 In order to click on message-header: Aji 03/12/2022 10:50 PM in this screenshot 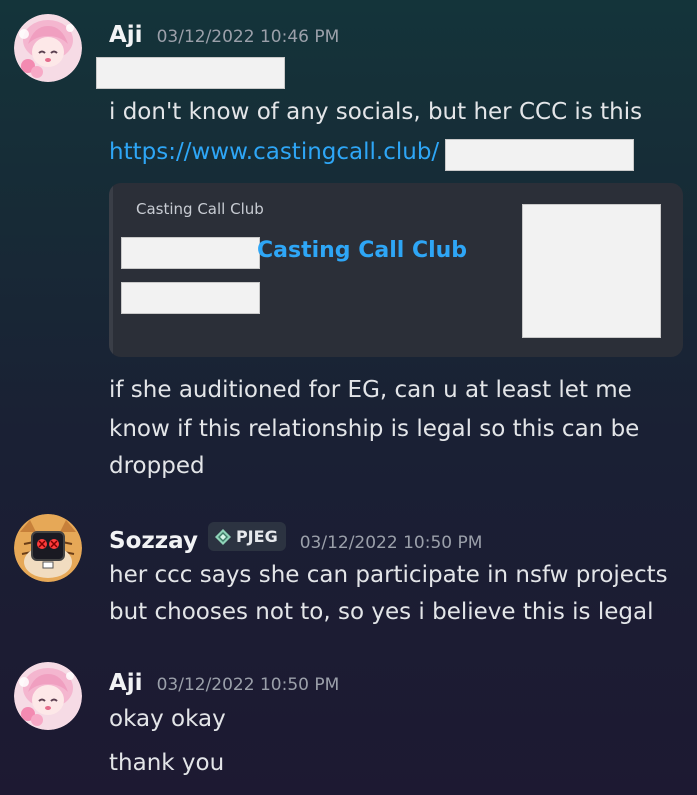, I will do `click(224, 683)`.